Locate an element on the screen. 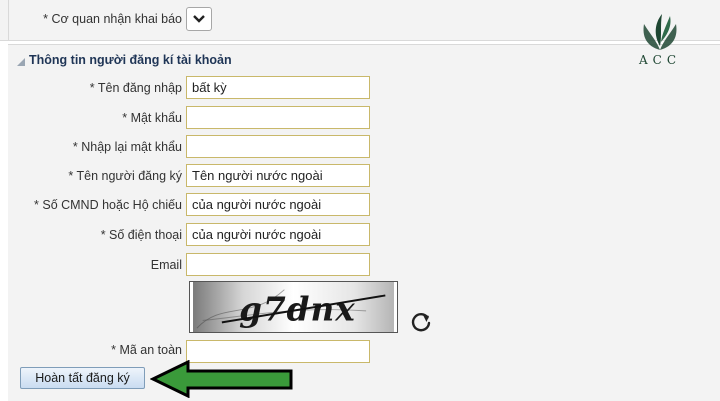 This screenshot has width=720, height=401. id-number-label: * Số CMND hoặc Hộ chiếu is located at coordinates (108, 205).